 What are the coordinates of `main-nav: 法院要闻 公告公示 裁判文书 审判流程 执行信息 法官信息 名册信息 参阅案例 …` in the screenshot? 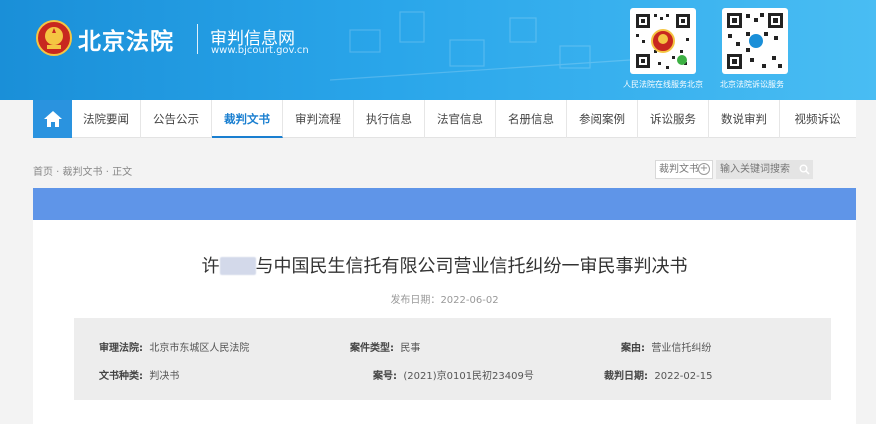 It's located at (444, 119).